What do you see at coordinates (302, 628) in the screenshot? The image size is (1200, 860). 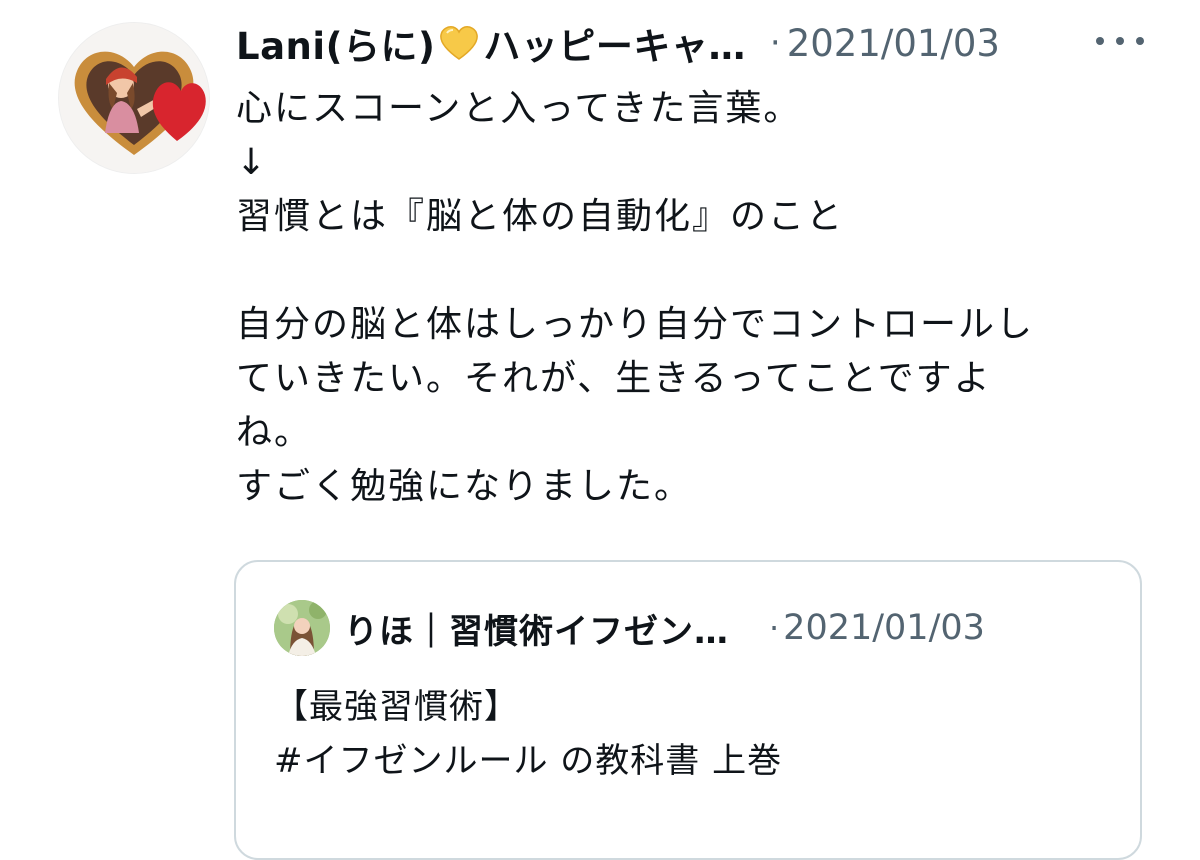 I see `quoted-author-avatar` at bounding box center [302, 628].